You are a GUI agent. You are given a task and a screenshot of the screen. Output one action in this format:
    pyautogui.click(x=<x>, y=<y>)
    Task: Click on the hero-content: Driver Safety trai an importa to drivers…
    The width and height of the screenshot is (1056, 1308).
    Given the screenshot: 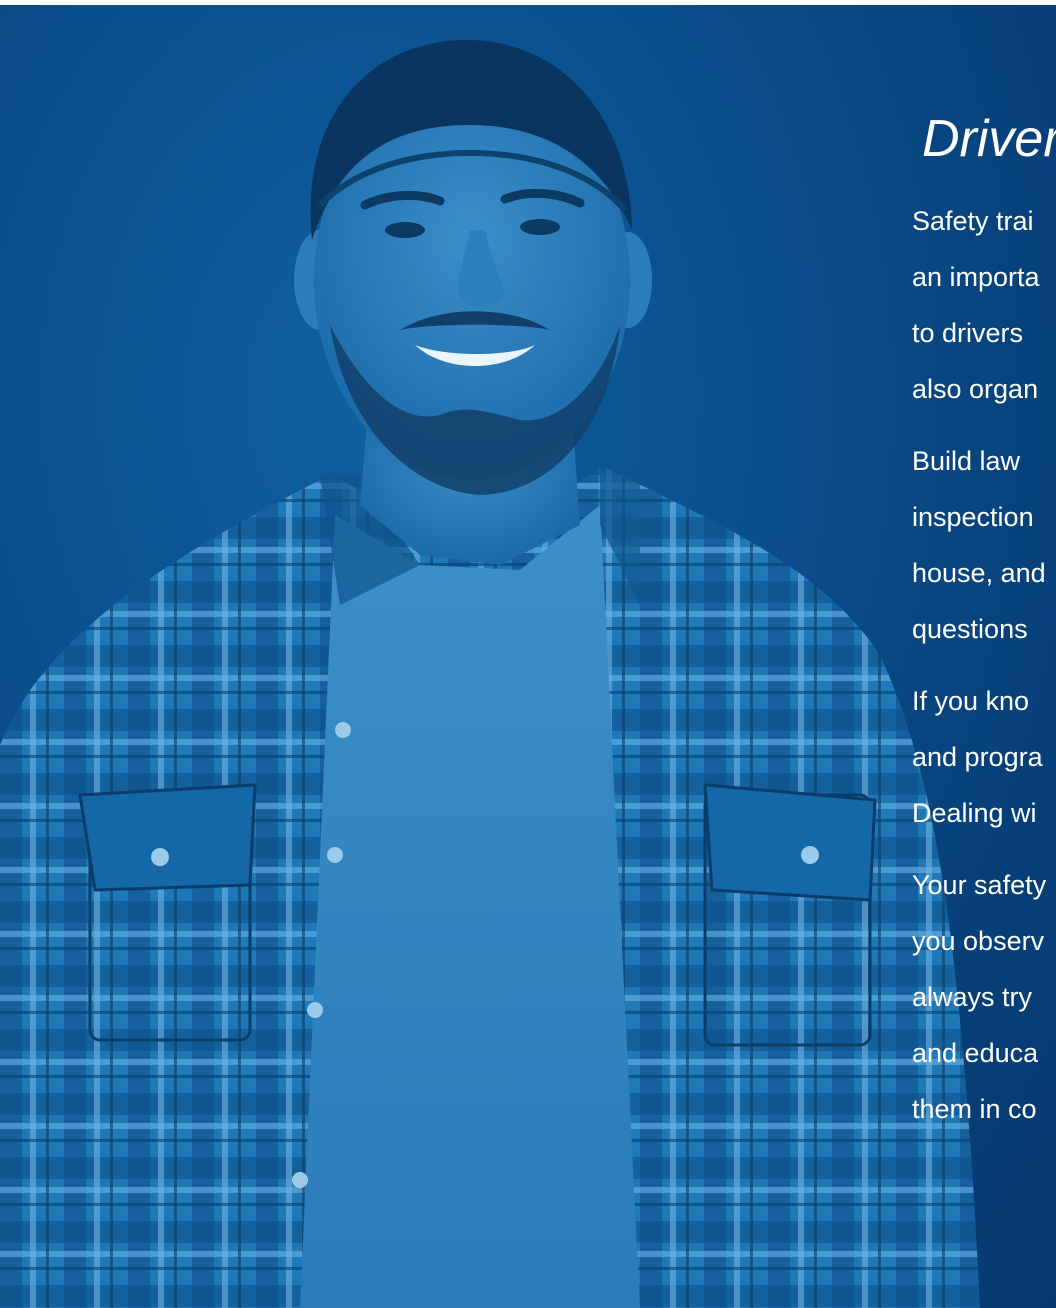 What is the action you would take?
    pyautogui.click(x=984, y=616)
    